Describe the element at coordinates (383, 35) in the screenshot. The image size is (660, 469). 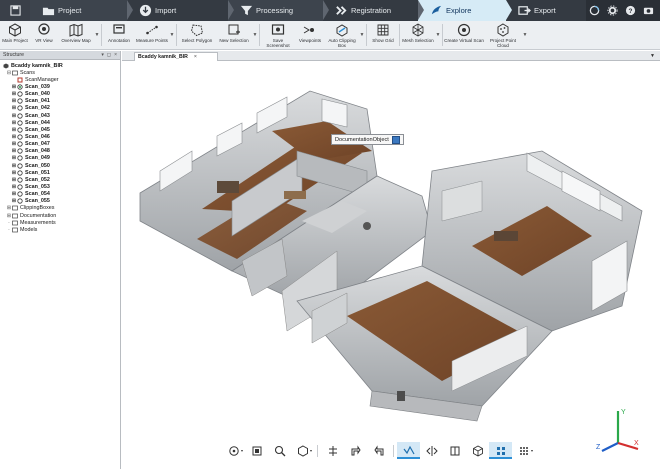
I see `show-grid-button: Show Grid` at that location.